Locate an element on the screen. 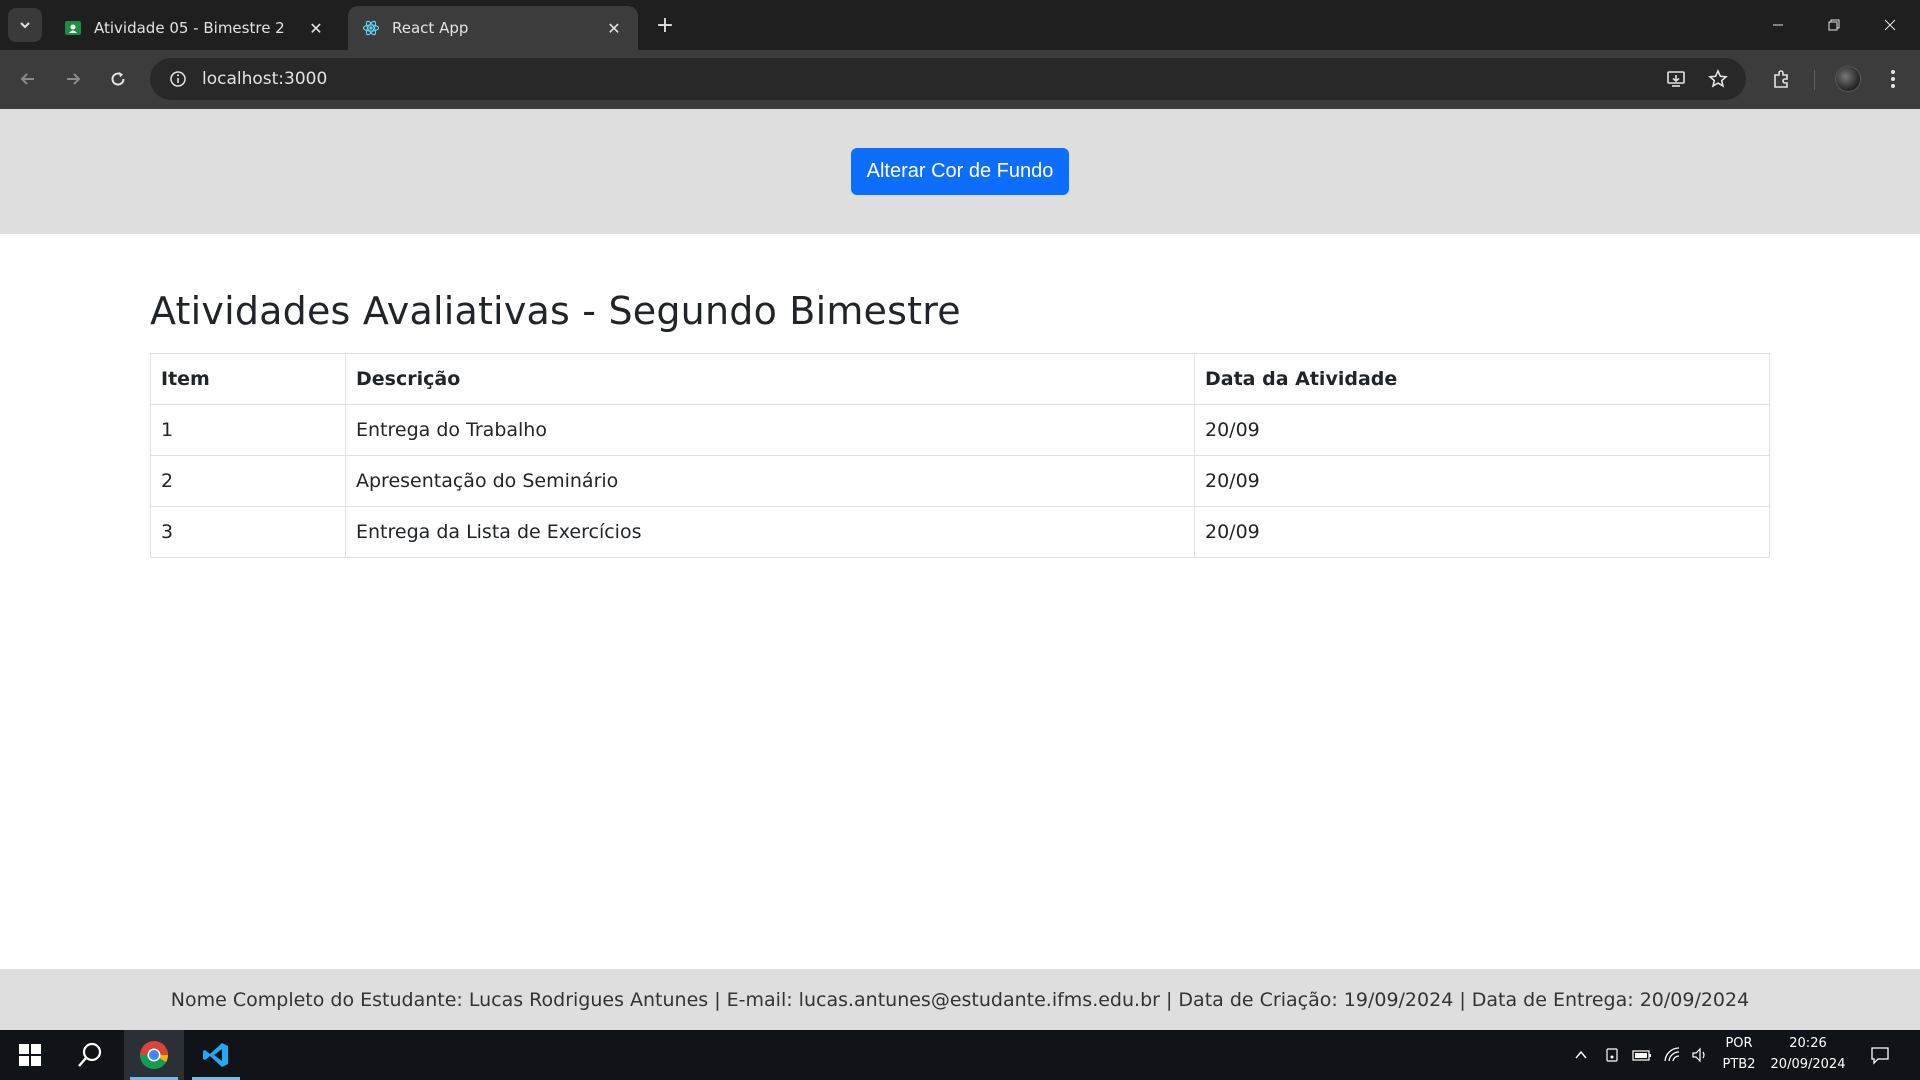 This screenshot has height=1080, width=1920. tab-search-button is located at coordinates (25, 25).